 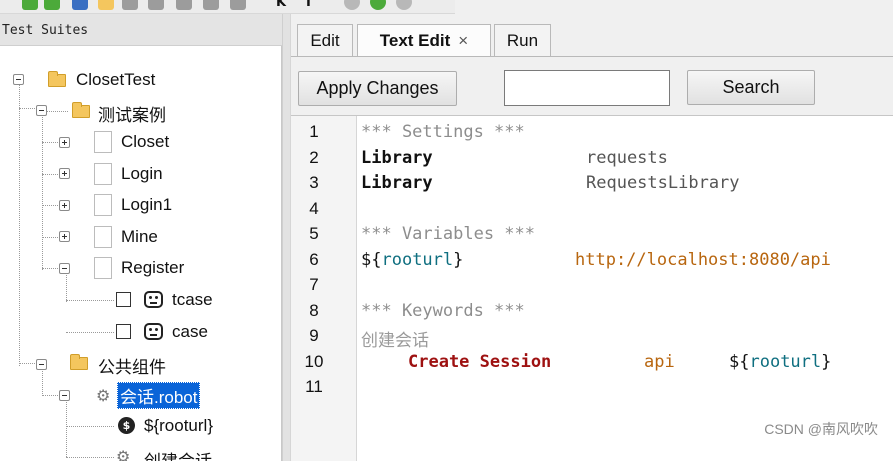 I want to click on tree-item-common-folder: 公共组件, so click(x=132, y=365).